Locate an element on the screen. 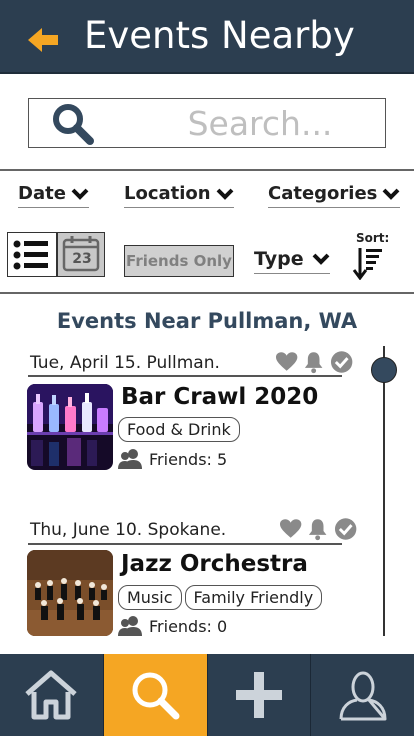 The height and width of the screenshot is (736, 414). app-header: Events Nearby is located at coordinates (207, 37).